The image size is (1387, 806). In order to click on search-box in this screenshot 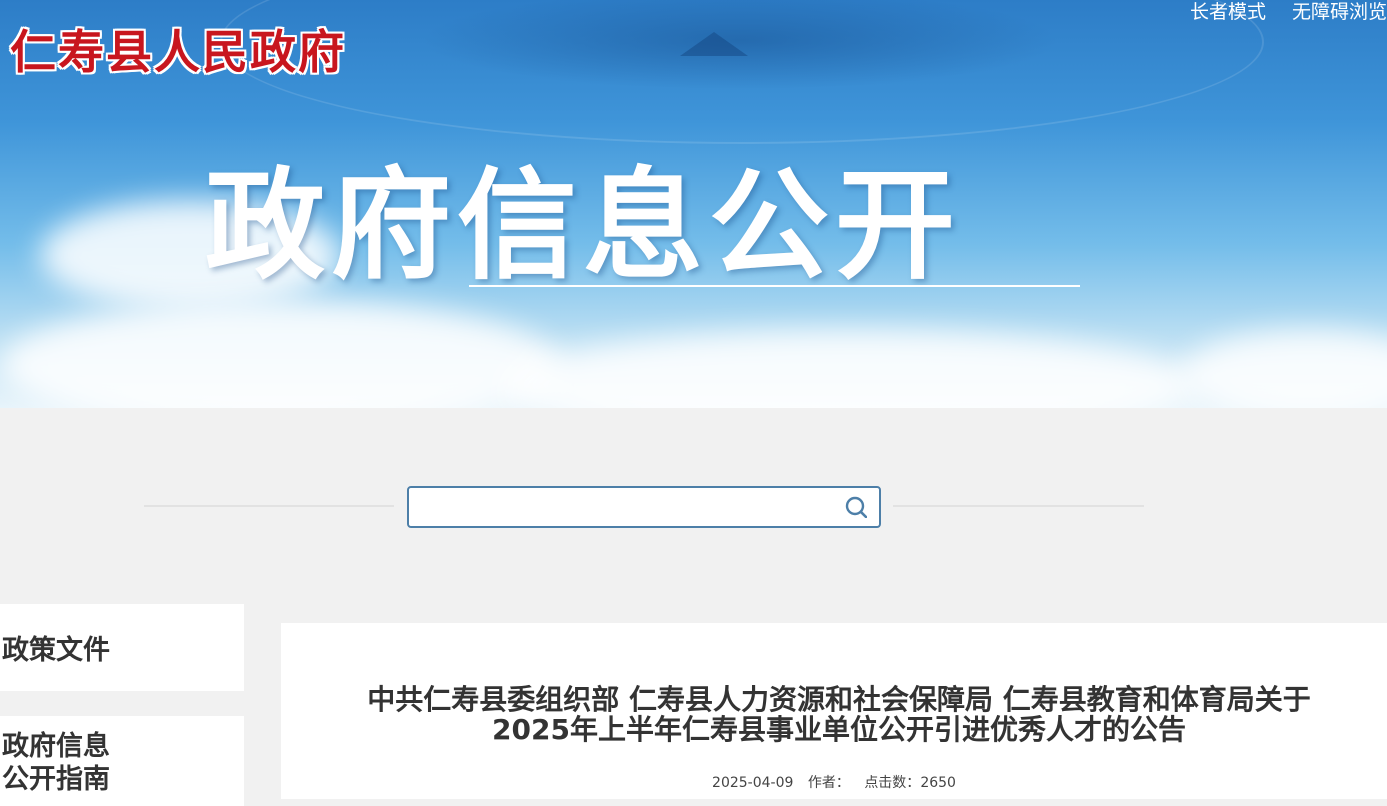, I will do `click(644, 507)`.